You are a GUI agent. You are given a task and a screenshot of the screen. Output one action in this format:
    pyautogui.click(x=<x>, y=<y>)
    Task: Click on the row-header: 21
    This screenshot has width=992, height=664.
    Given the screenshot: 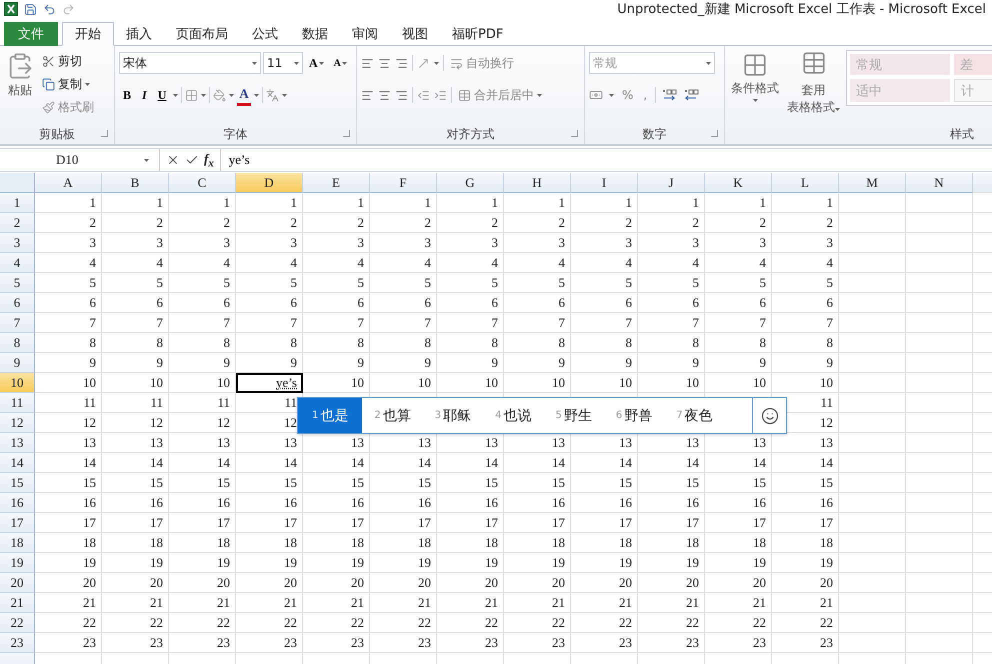 What is the action you would take?
    pyautogui.click(x=17, y=603)
    